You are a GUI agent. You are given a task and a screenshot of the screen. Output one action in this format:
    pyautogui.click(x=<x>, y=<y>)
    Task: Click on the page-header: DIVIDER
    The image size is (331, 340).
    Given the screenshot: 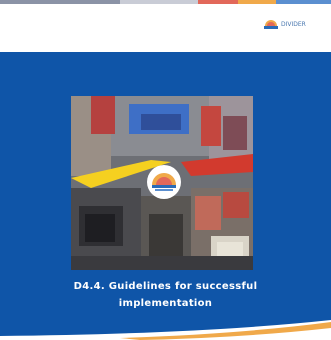 What is the action you would take?
    pyautogui.click(x=165, y=26)
    